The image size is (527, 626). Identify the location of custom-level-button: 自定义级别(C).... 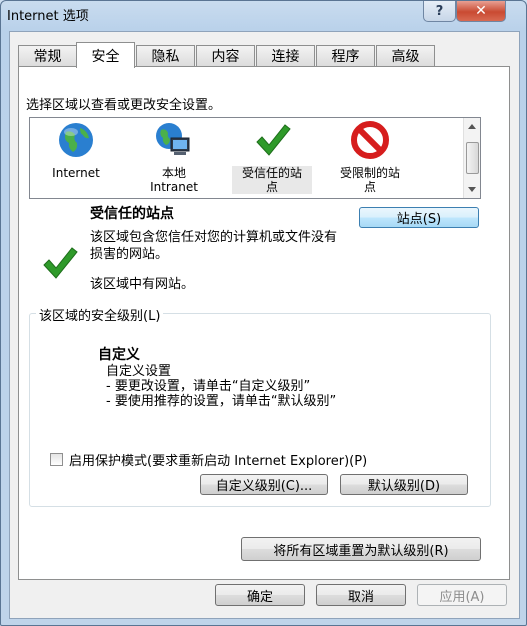
(264, 484).